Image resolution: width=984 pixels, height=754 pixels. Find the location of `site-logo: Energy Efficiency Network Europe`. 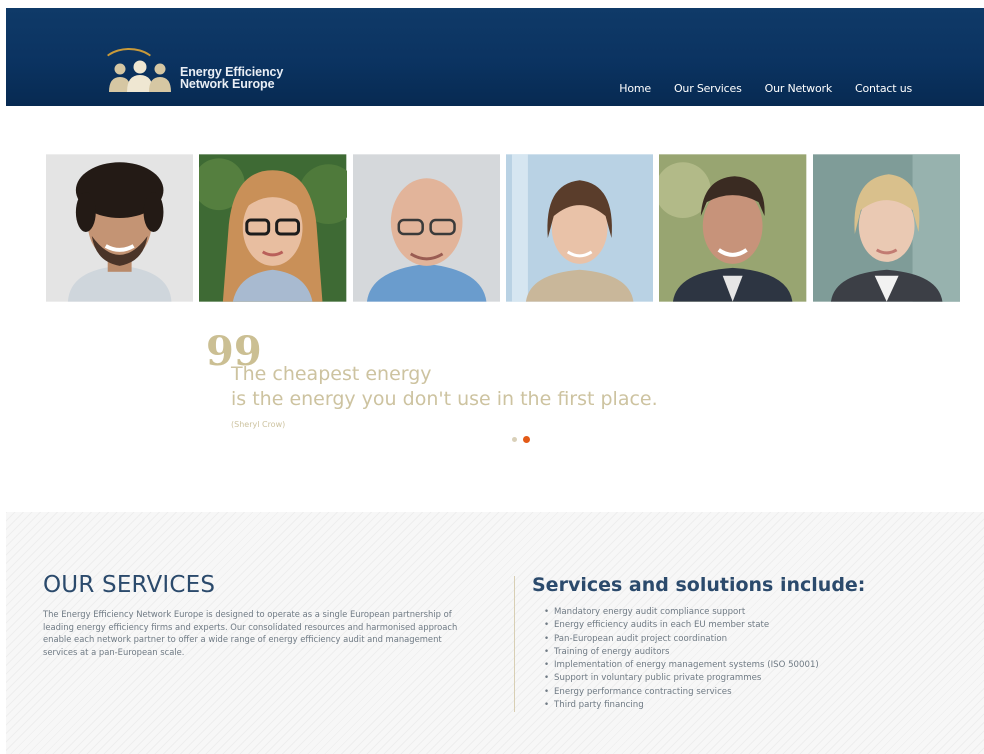

site-logo: Energy Efficiency Network Europe is located at coordinates (193, 74).